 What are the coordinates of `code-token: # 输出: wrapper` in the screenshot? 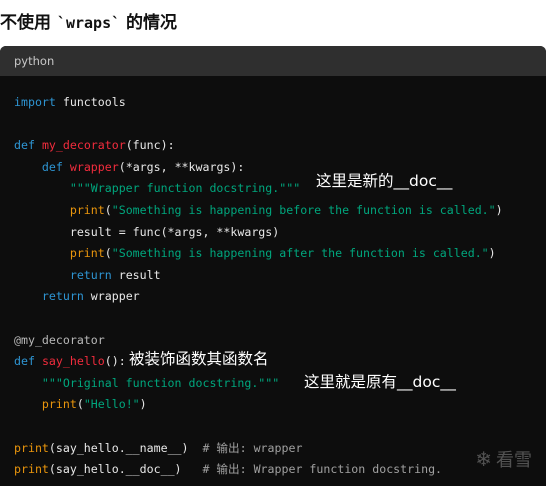 It's located at (252, 447).